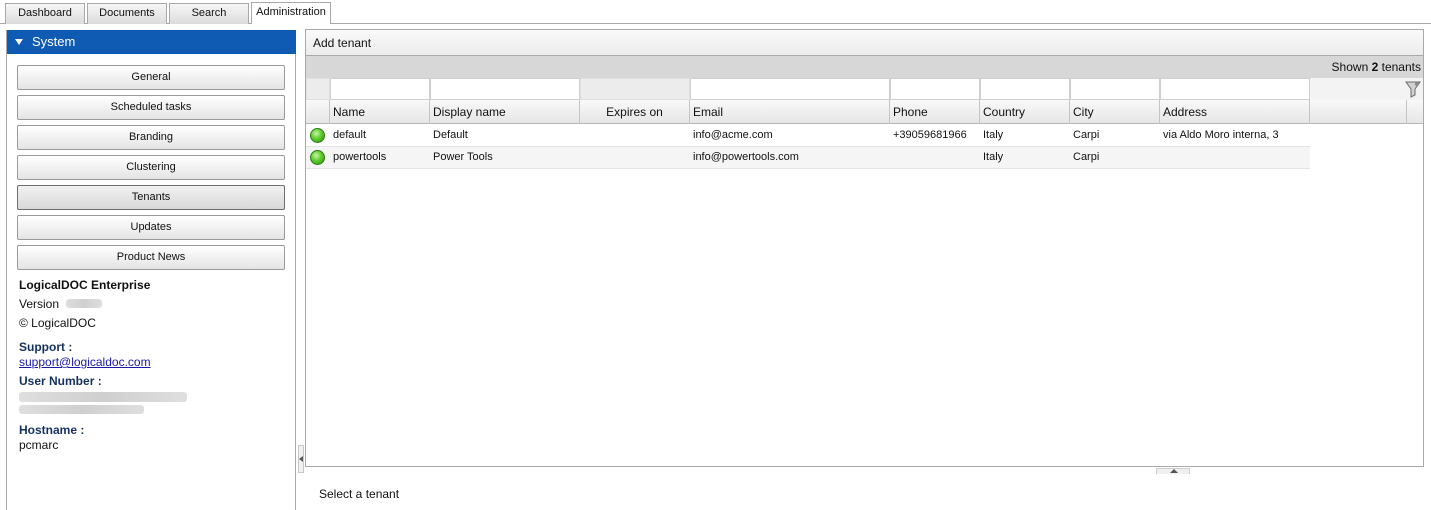 This screenshot has height=510, width=1431. I want to click on column-header-email: Email, so click(790, 112).